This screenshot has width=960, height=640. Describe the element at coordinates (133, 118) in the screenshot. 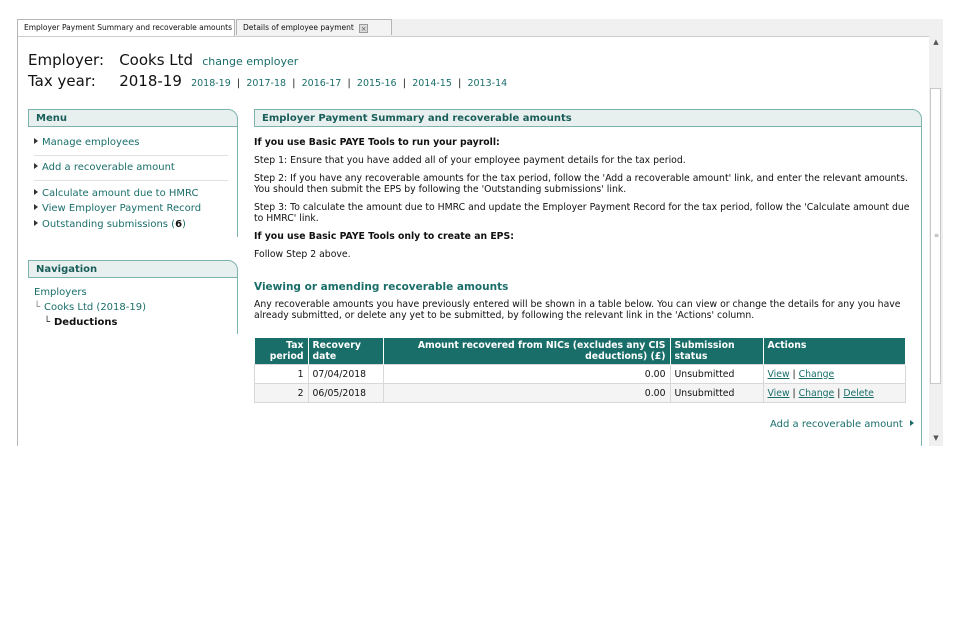

I see `menu-panel-title: Menu` at that location.